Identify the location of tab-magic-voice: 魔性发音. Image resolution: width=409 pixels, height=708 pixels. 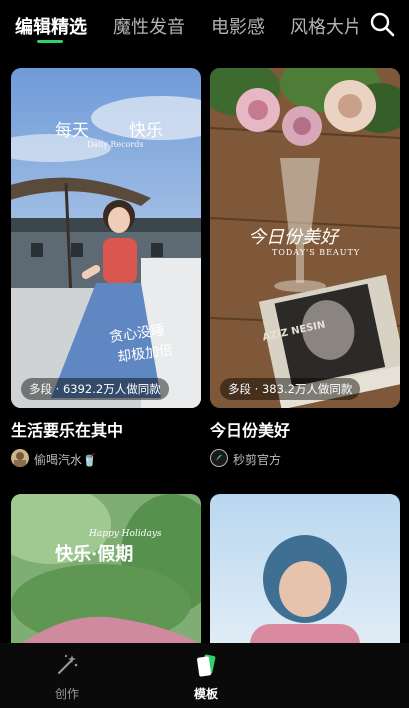
(149, 26).